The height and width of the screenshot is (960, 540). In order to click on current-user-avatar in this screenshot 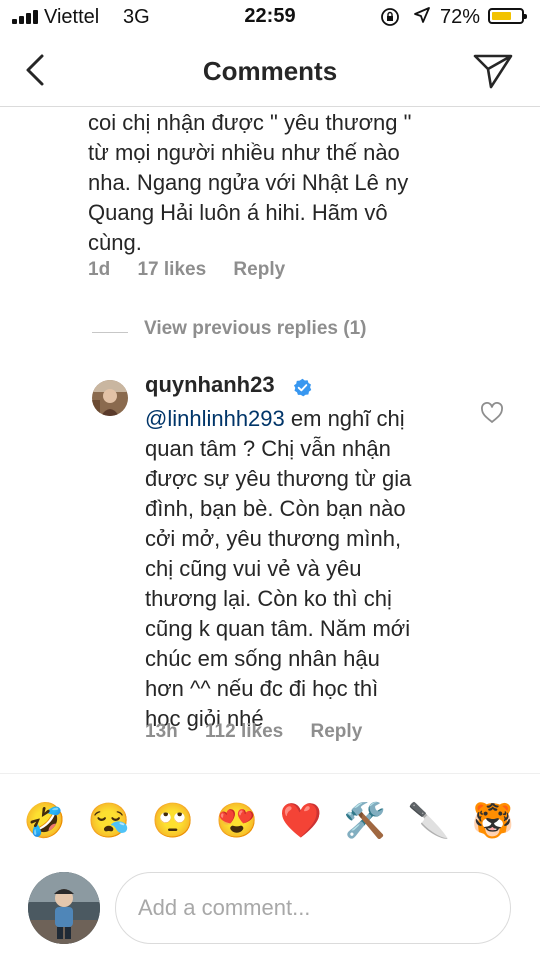, I will do `click(64, 908)`.